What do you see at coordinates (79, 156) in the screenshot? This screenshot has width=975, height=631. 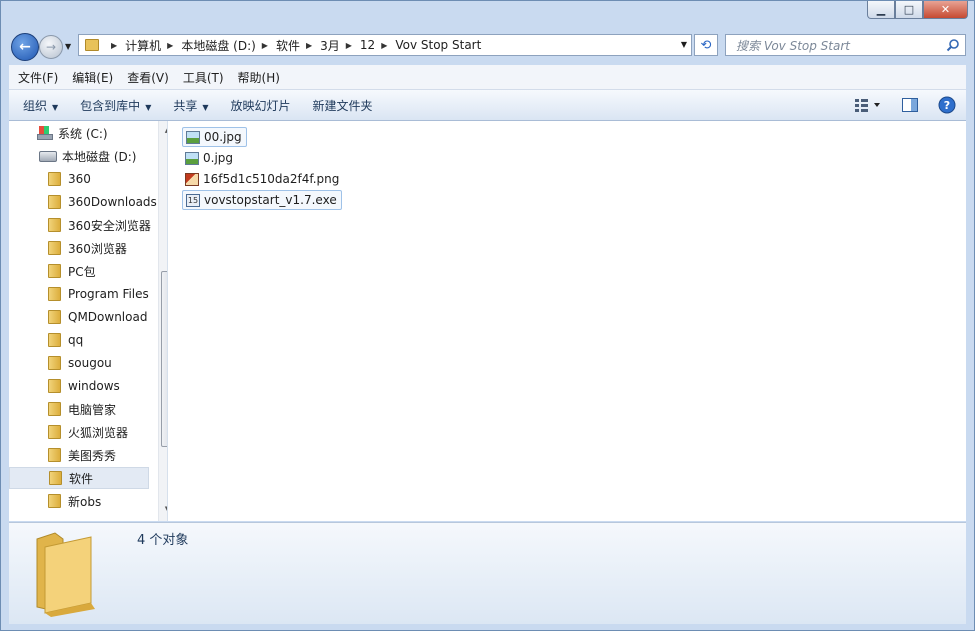 I see `tree-item: 本地磁盘 (D:)` at bounding box center [79, 156].